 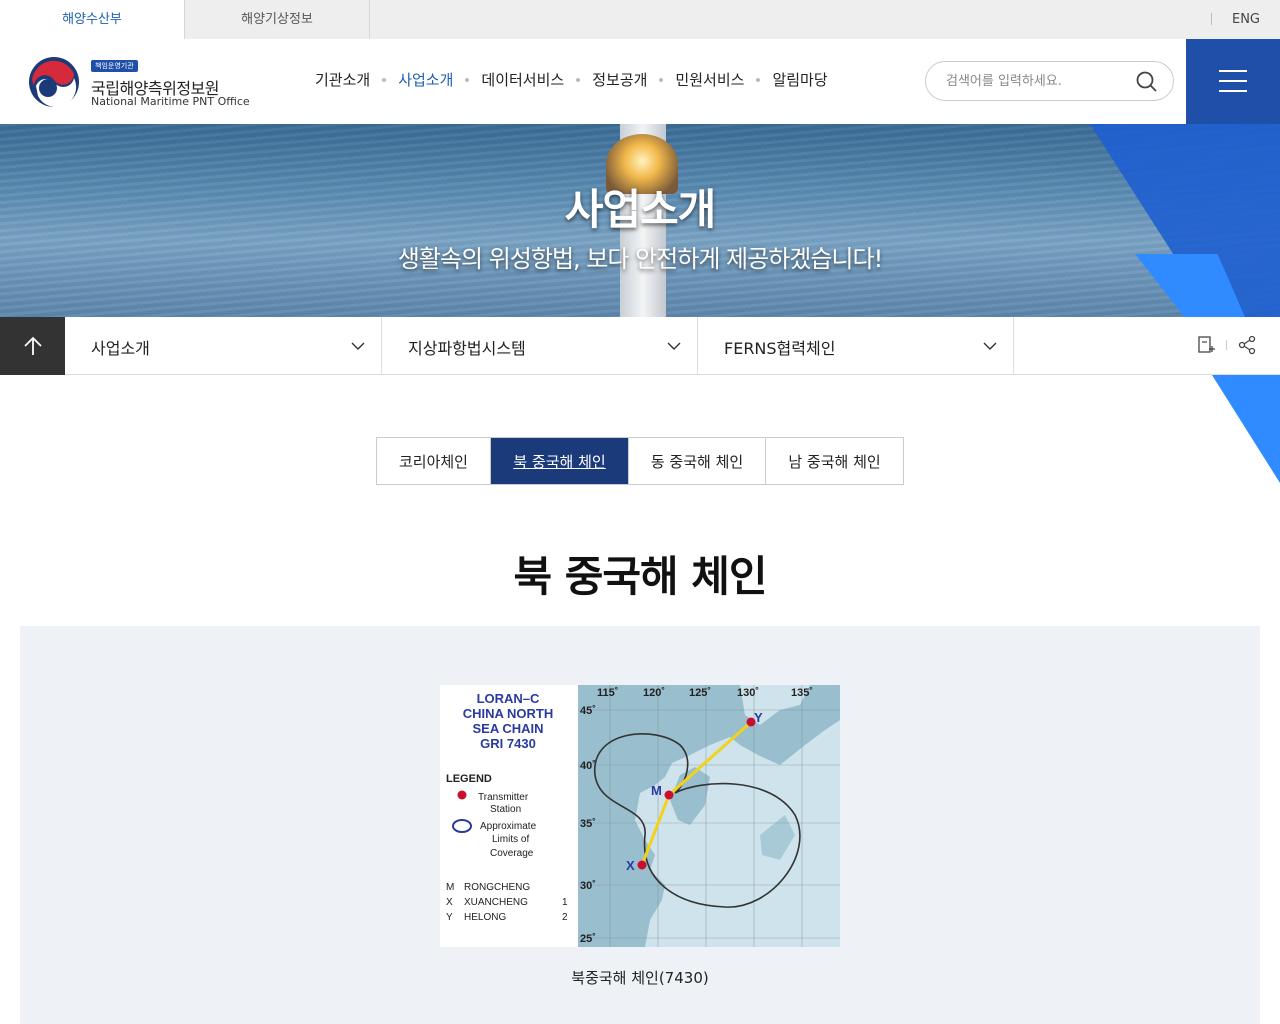 What do you see at coordinates (565, 917) in the screenshot?
I see `station-num: 2` at bounding box center [565, 917].